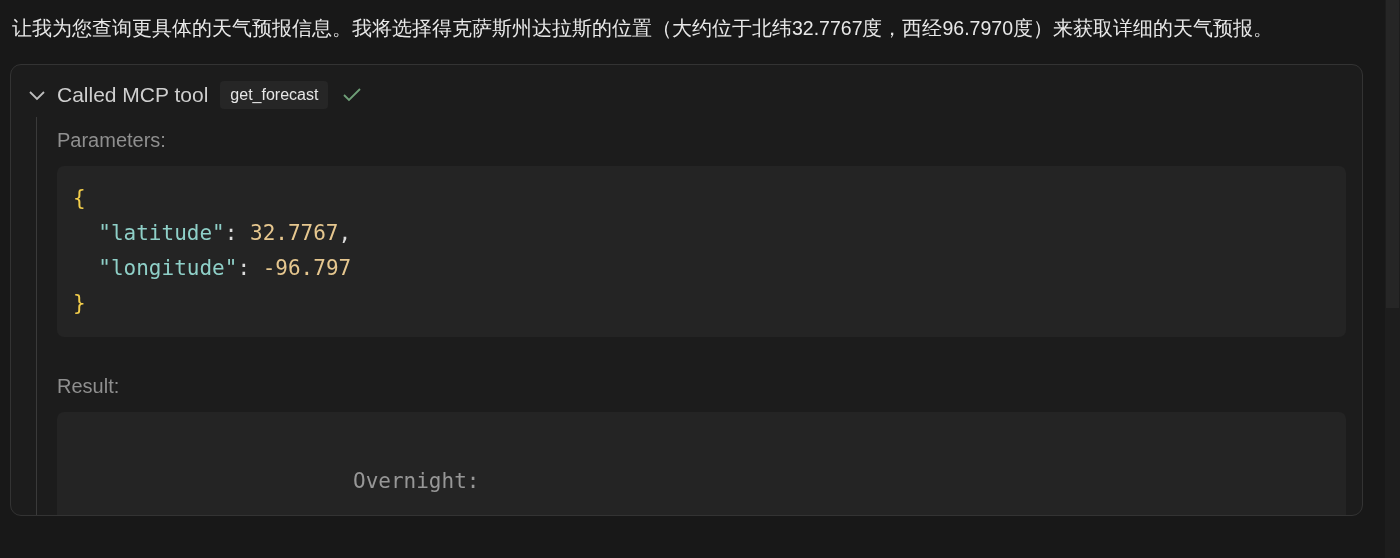 The height and width of the screenshot is (558, 1400). What do you see at coordinates (112, 140) in the screenshot?
I see `parameters-label: Parameters:` at bounding box center [112, 140].